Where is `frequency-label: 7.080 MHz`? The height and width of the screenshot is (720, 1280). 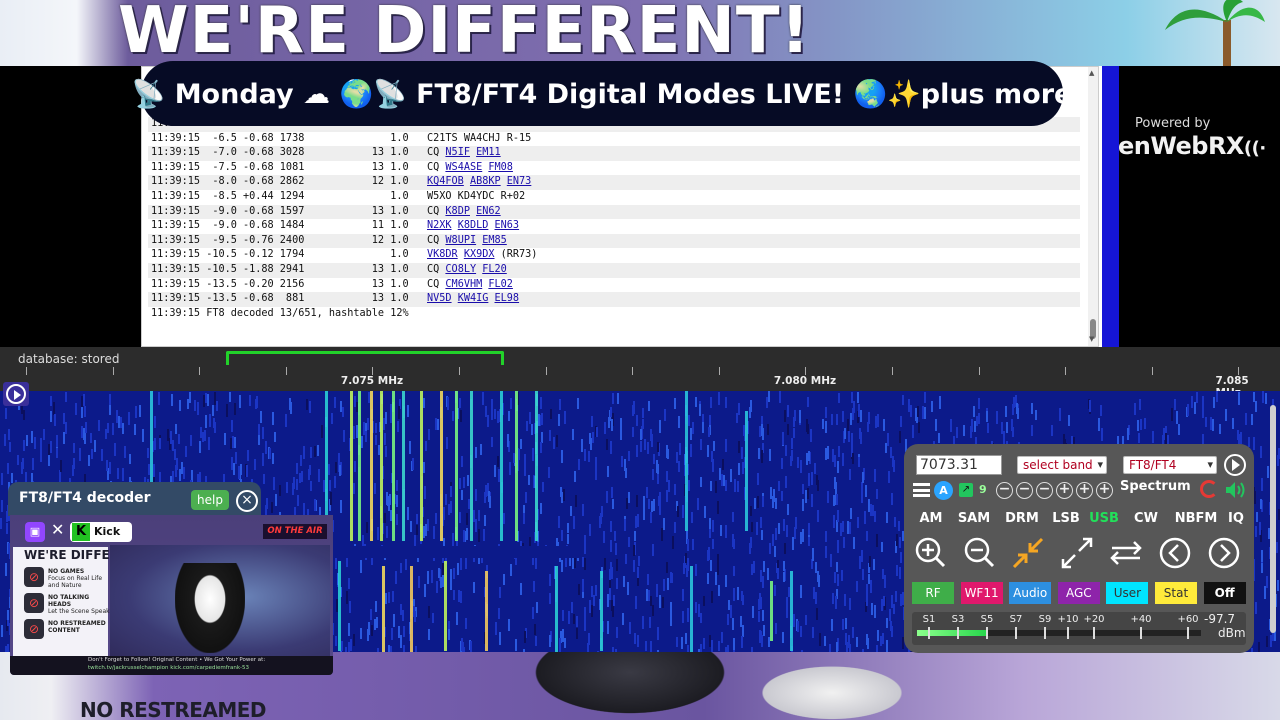 frequency-label: 7.080 MHz is located at coordinates (805, 381).